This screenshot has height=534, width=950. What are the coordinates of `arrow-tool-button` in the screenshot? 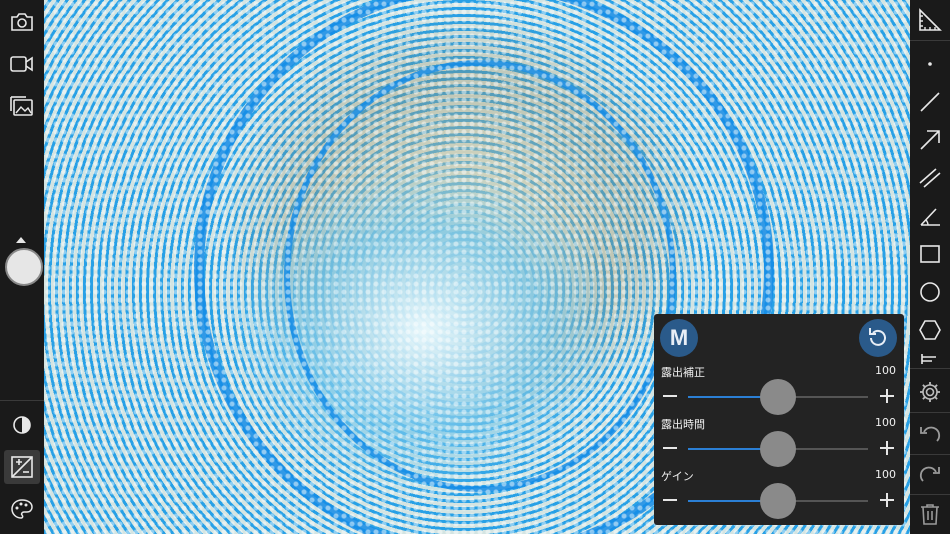 It's located at (930, 140).